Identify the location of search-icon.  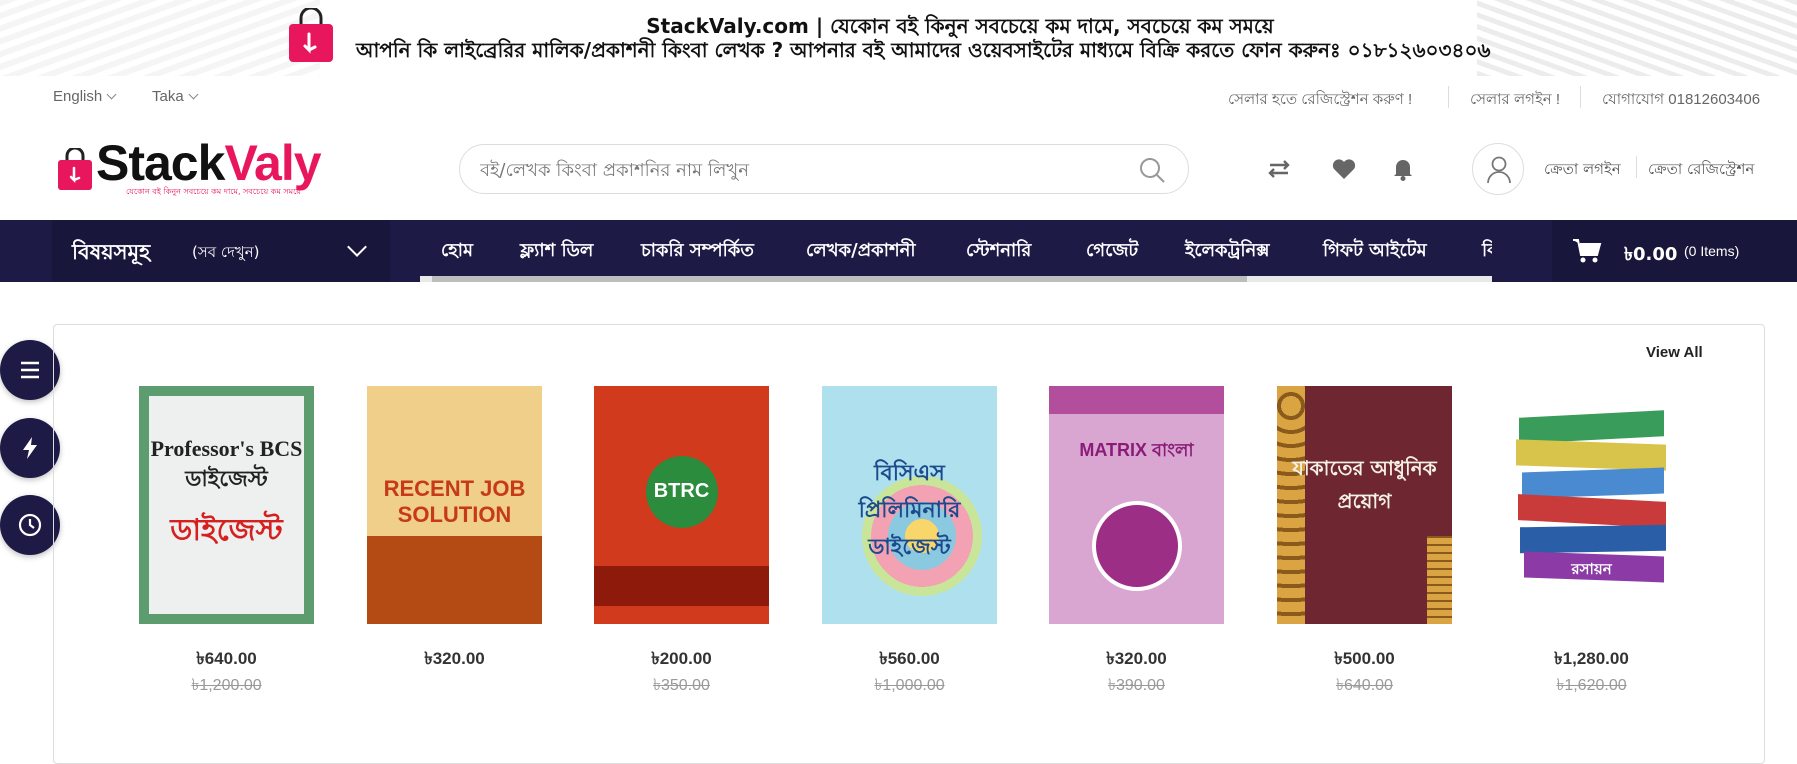
(1152, 170).